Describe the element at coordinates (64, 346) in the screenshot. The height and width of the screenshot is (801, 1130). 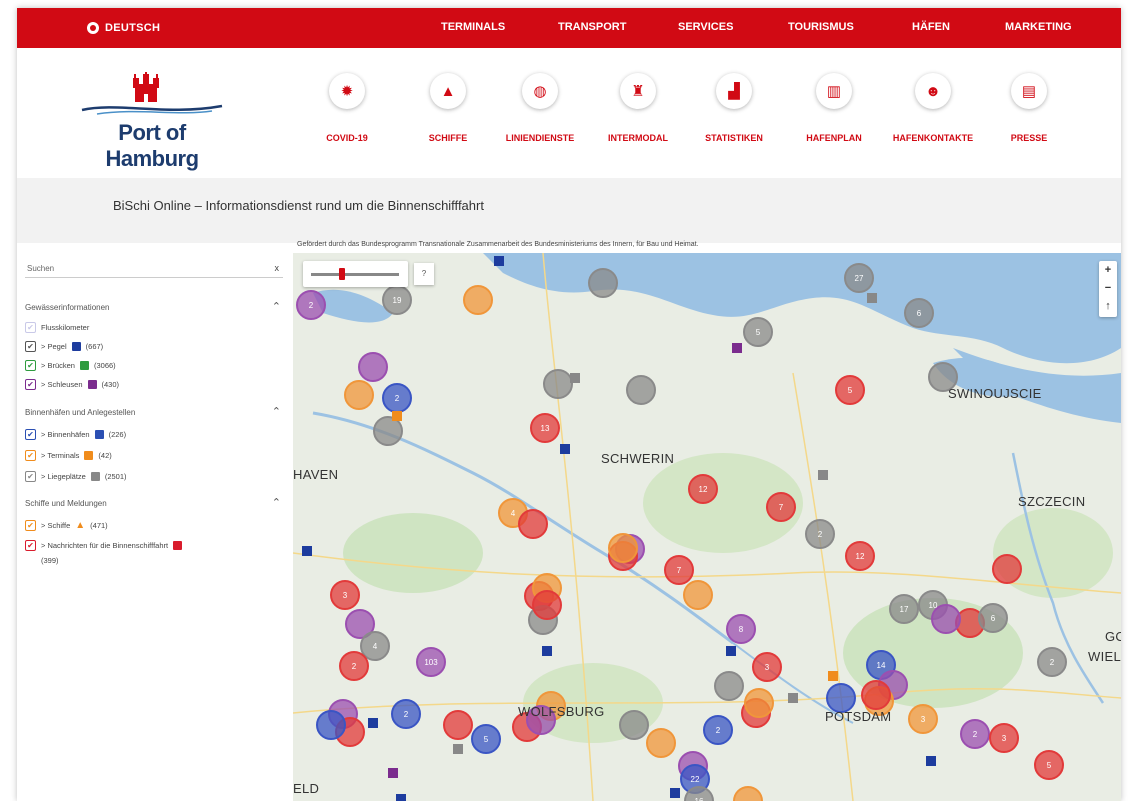
I see `layer-pegel: ✔ > Pegel (667)` at that location.